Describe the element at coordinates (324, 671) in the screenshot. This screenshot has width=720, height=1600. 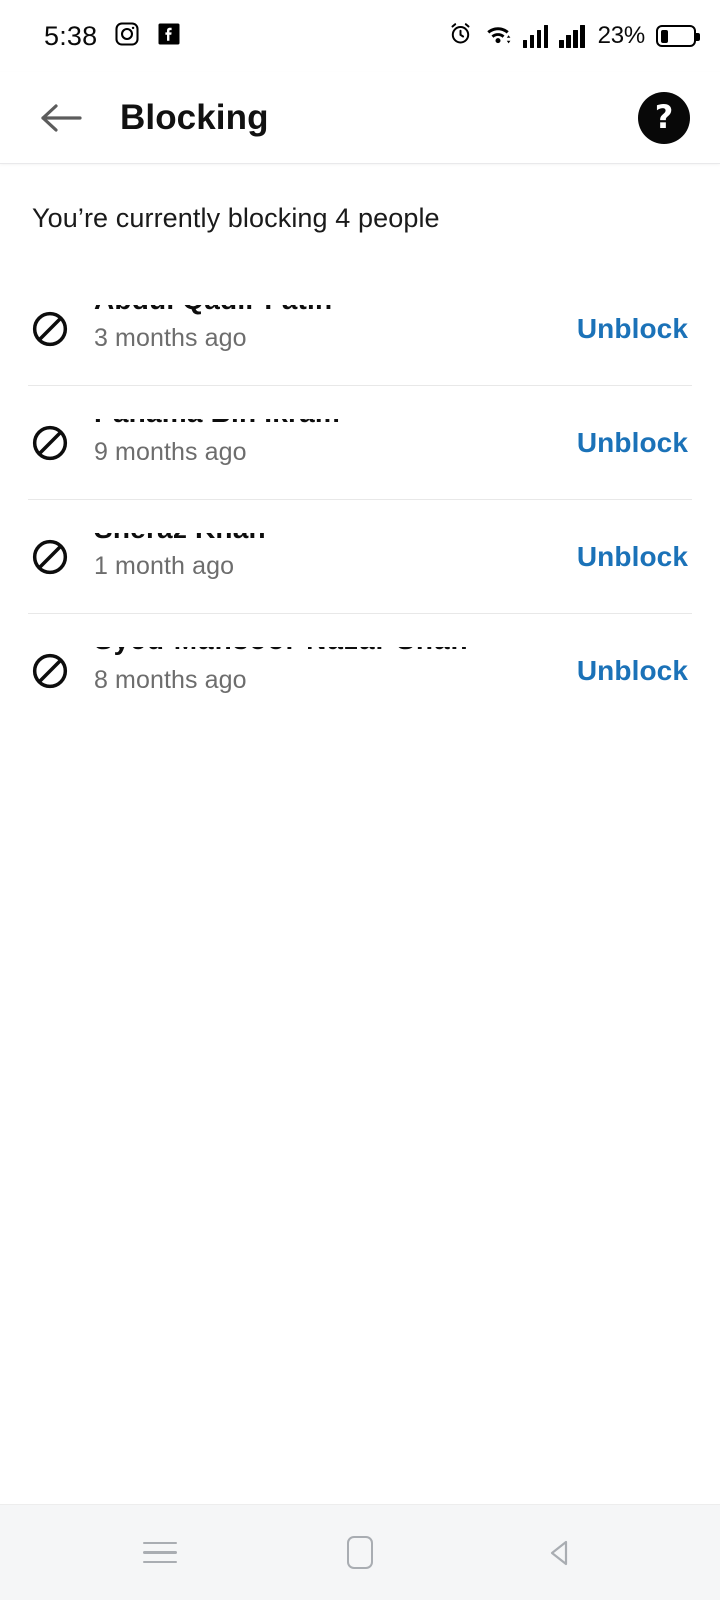
I see `blocked-person-details: Syed Mansoor Nazar Shah 8 months ago` at that location.